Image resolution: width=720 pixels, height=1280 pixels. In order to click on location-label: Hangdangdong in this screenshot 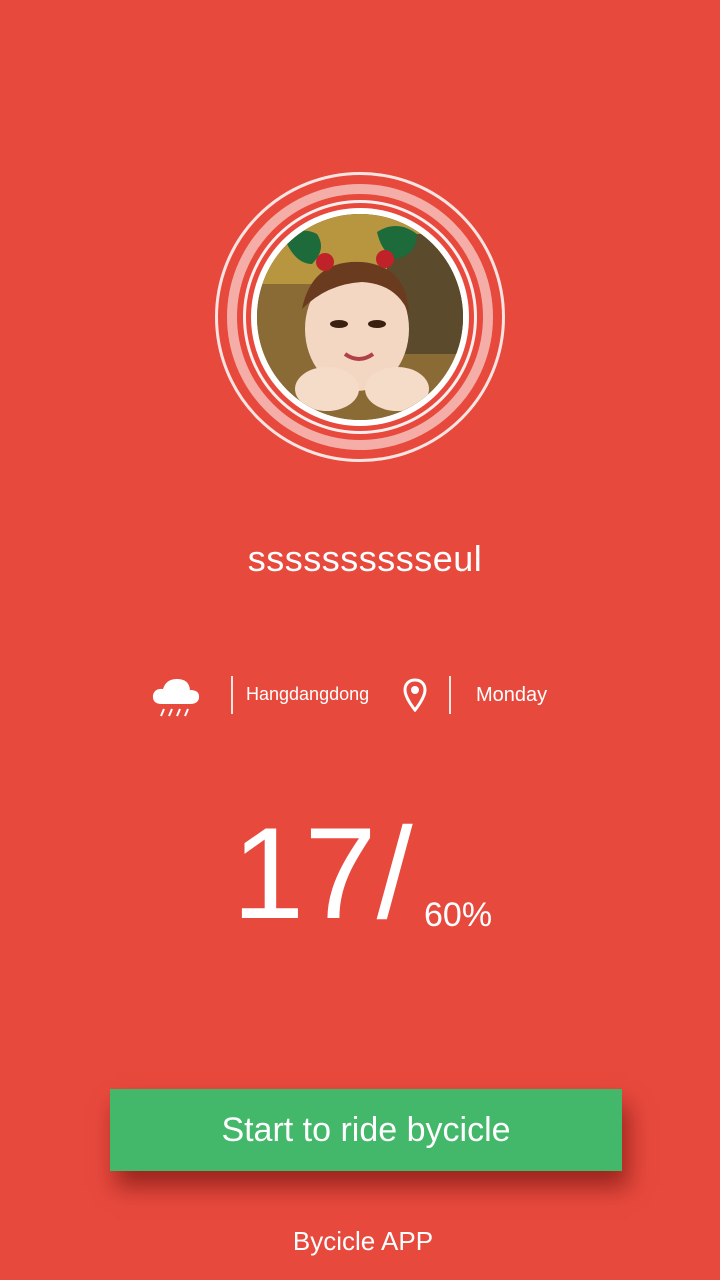, I will do `click(308, 694)`.